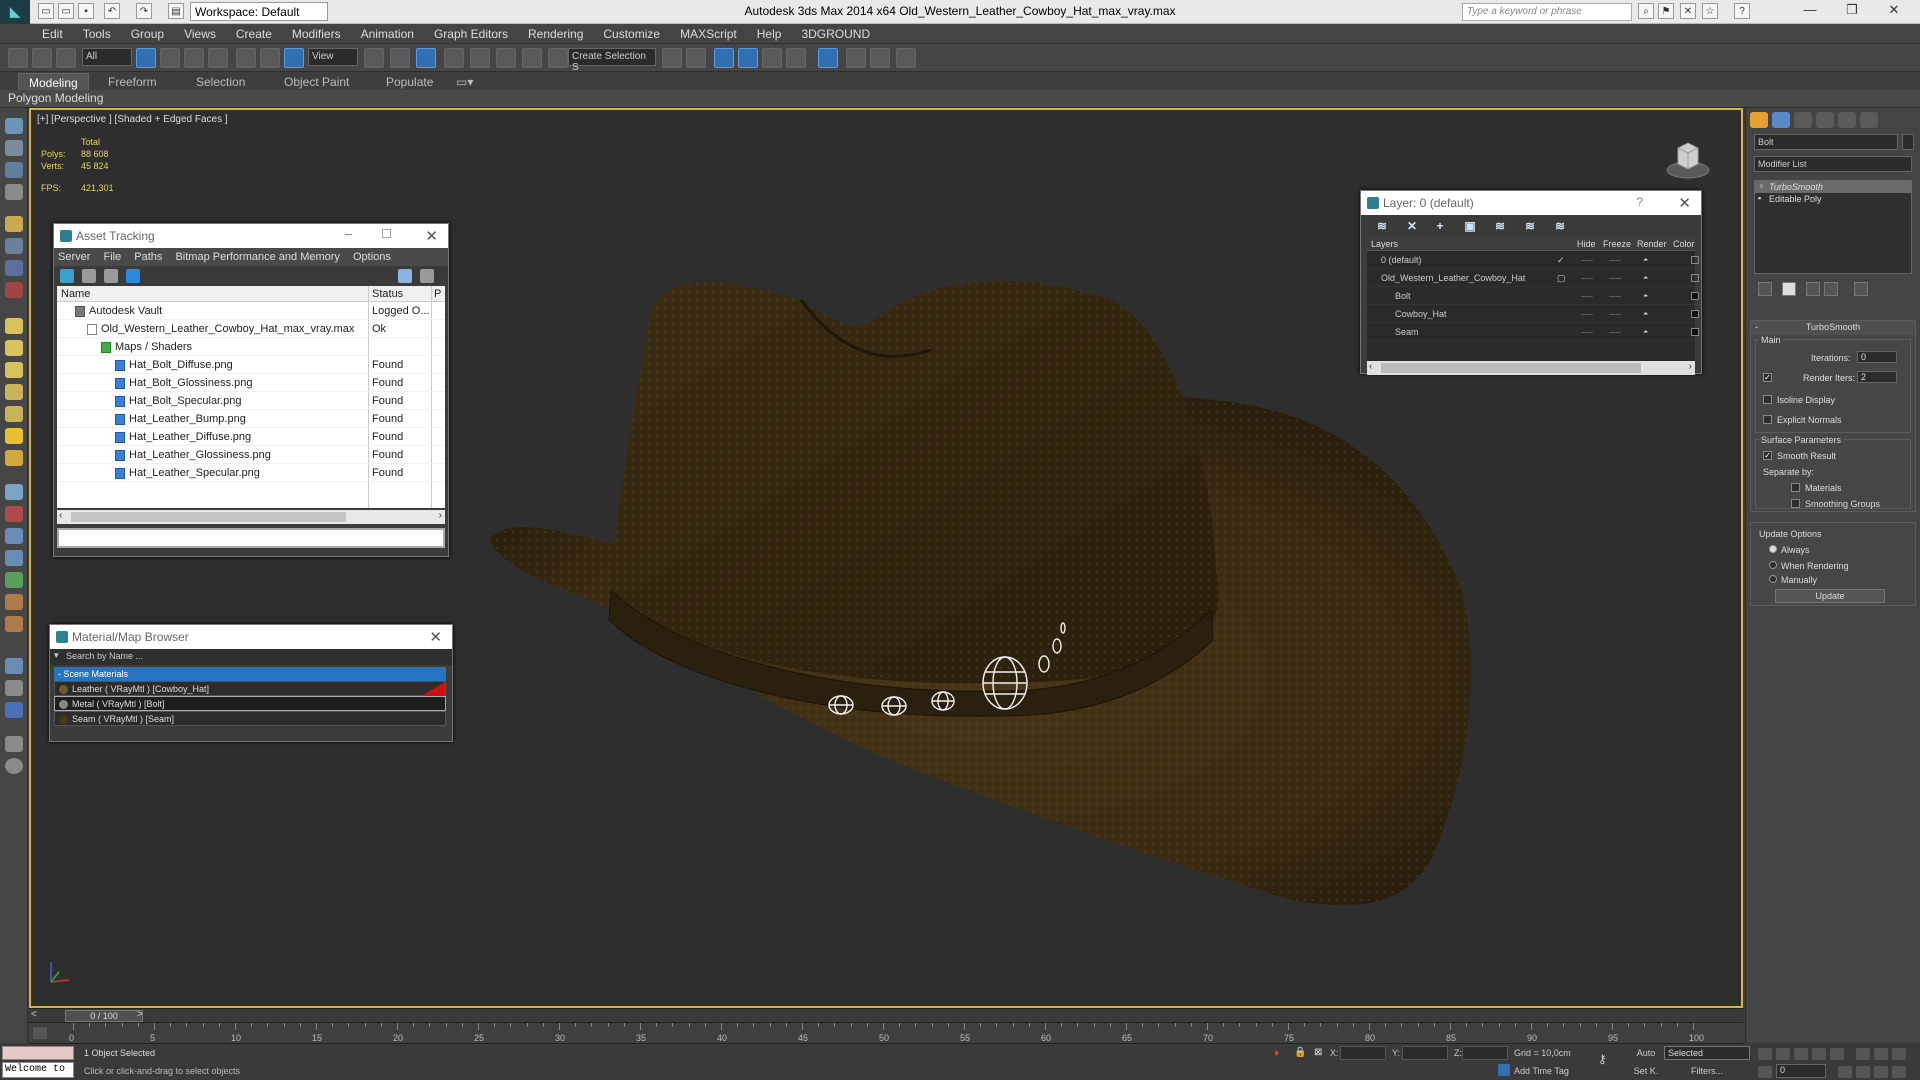 The width and height of the screenshot is (1920, 1080). Describe the element at coordinates (14, 558) in the screenshot. I see `motion-icon` at that location.